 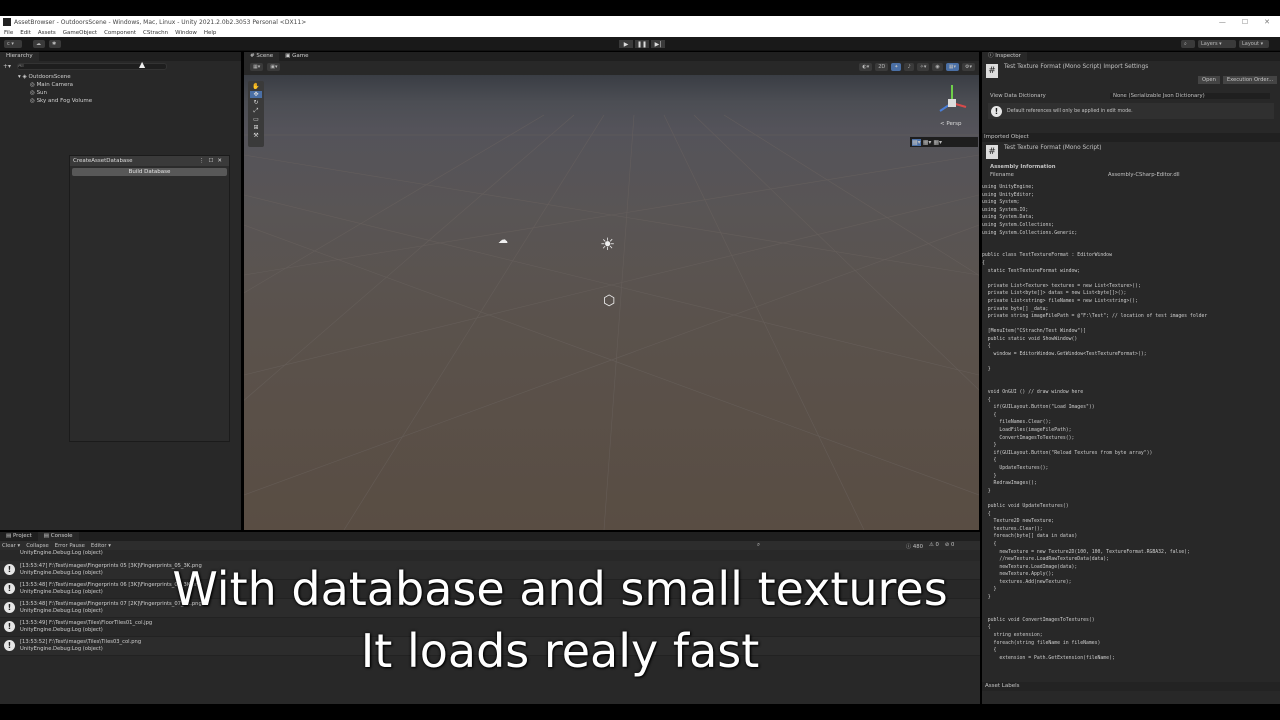 I want to click on scene-name: OutdoorsScene, so click(x=49, y=77).